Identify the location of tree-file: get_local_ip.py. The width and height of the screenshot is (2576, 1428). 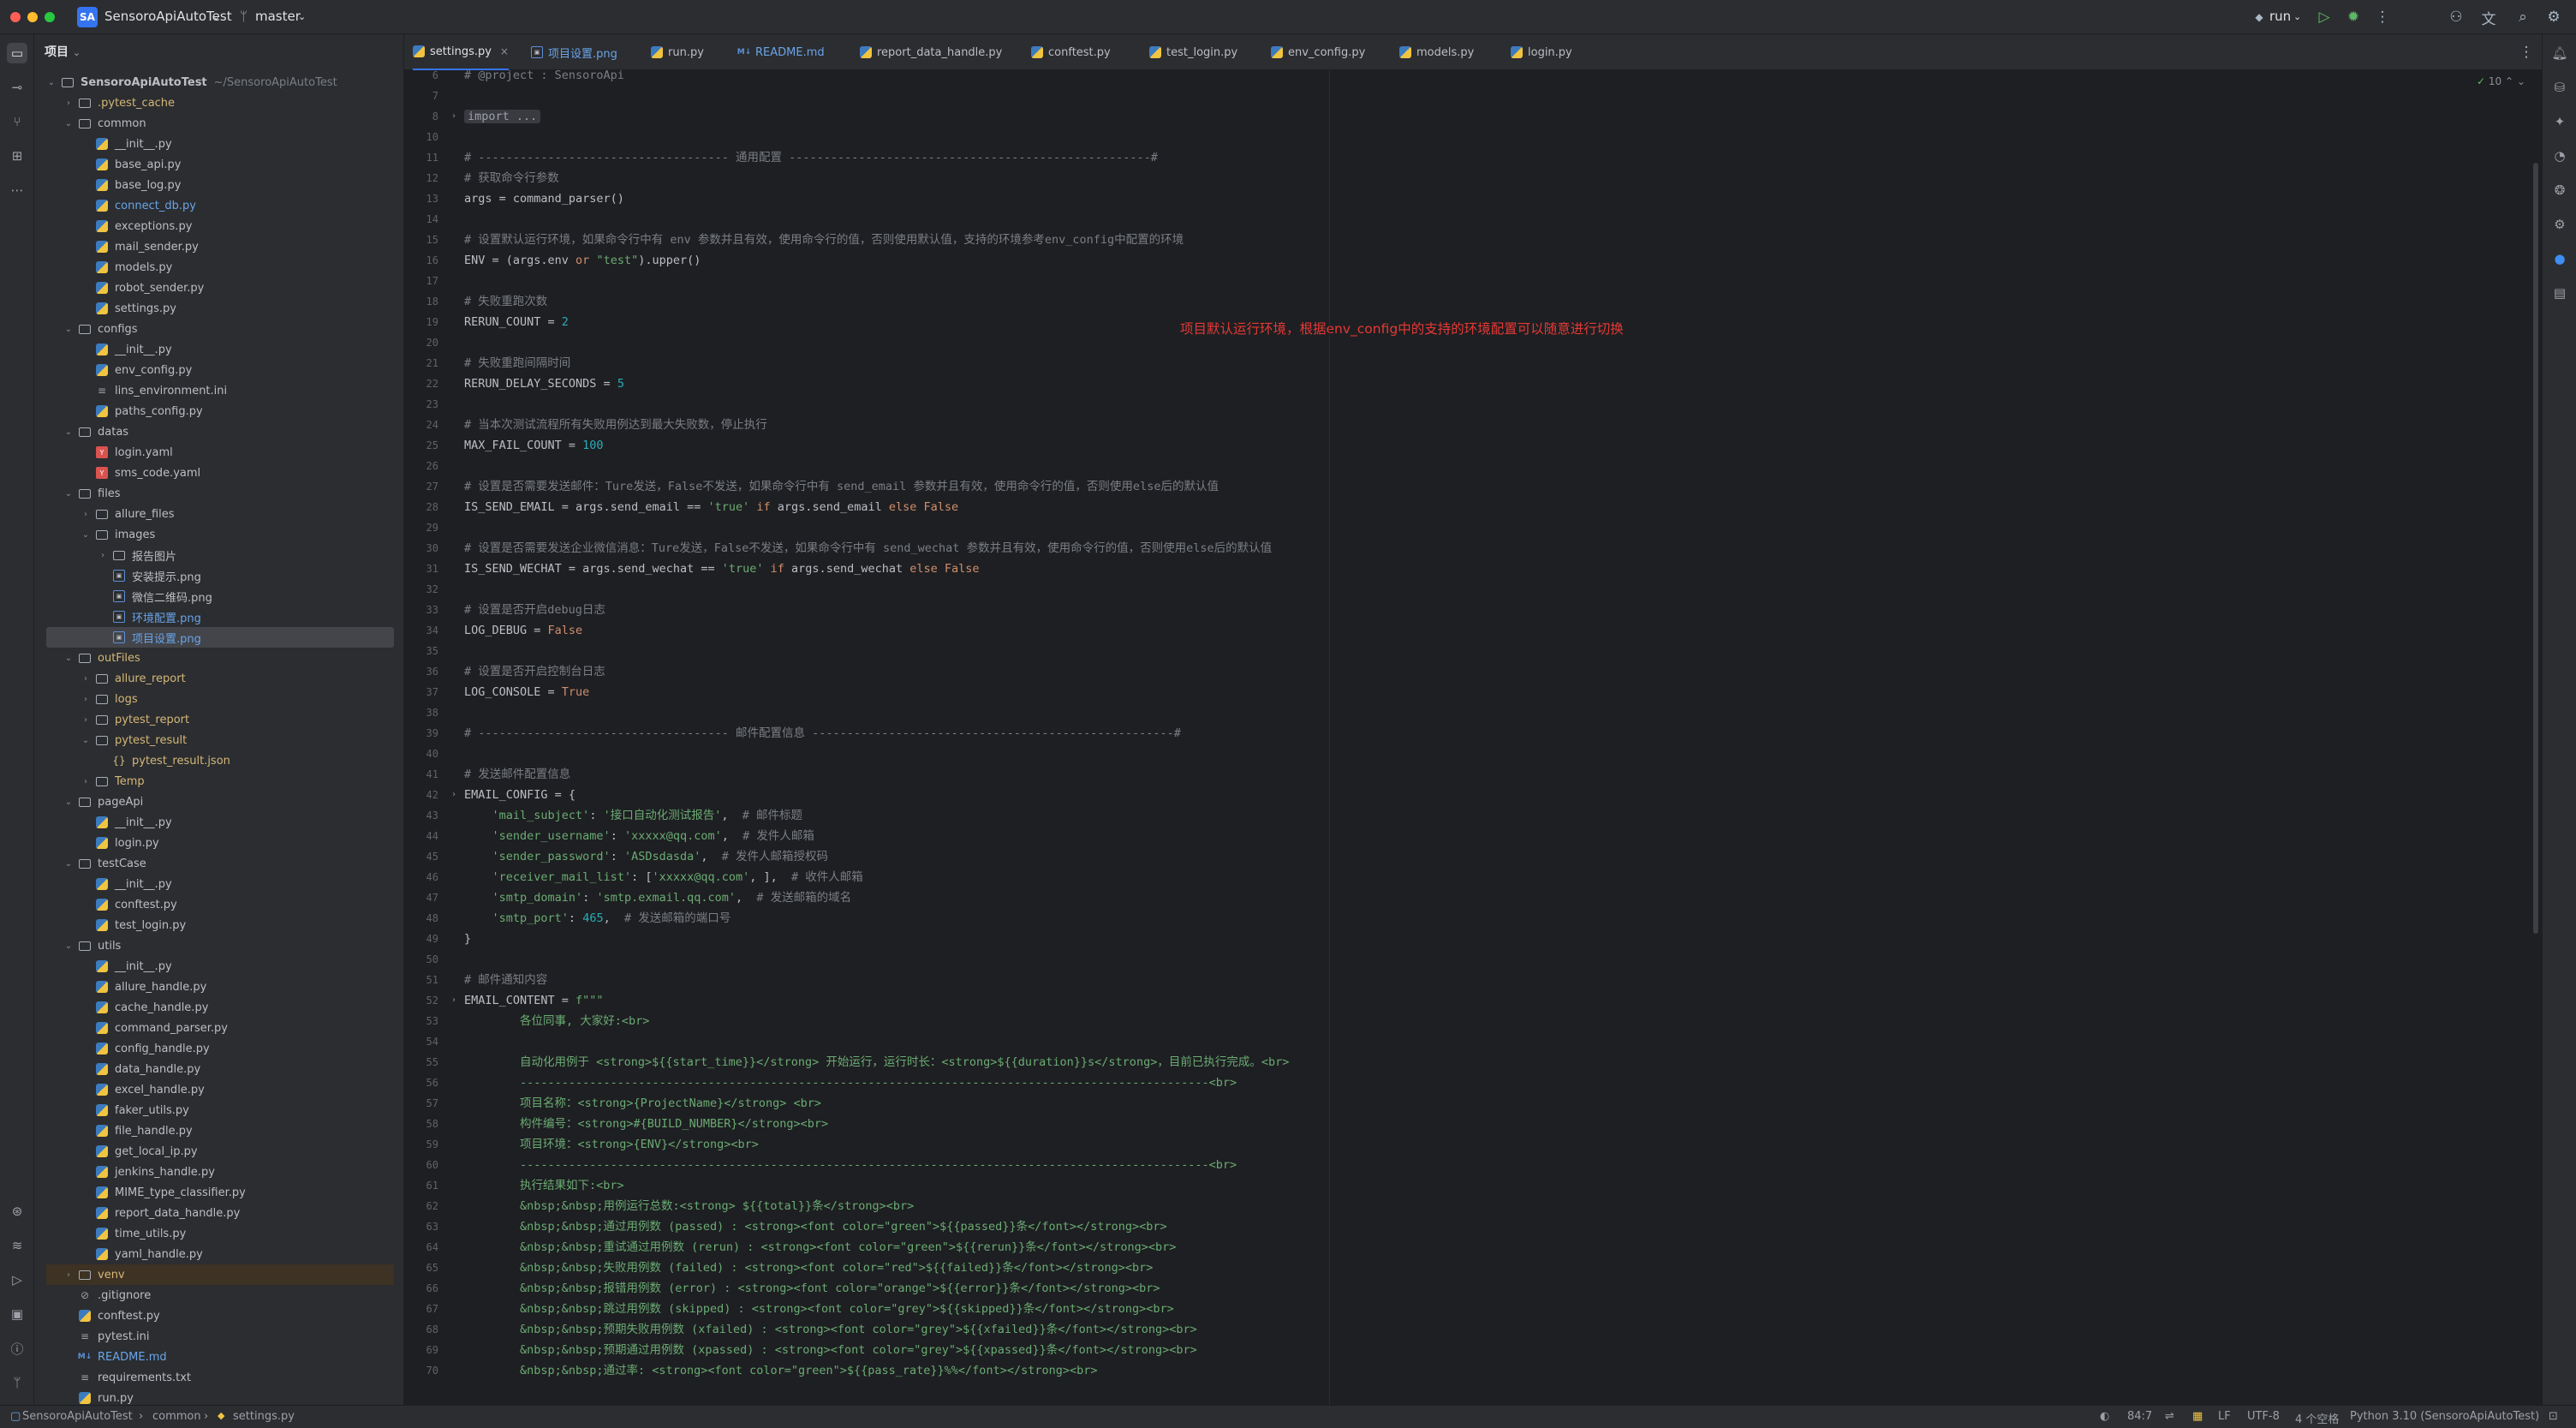
(220, 1152).